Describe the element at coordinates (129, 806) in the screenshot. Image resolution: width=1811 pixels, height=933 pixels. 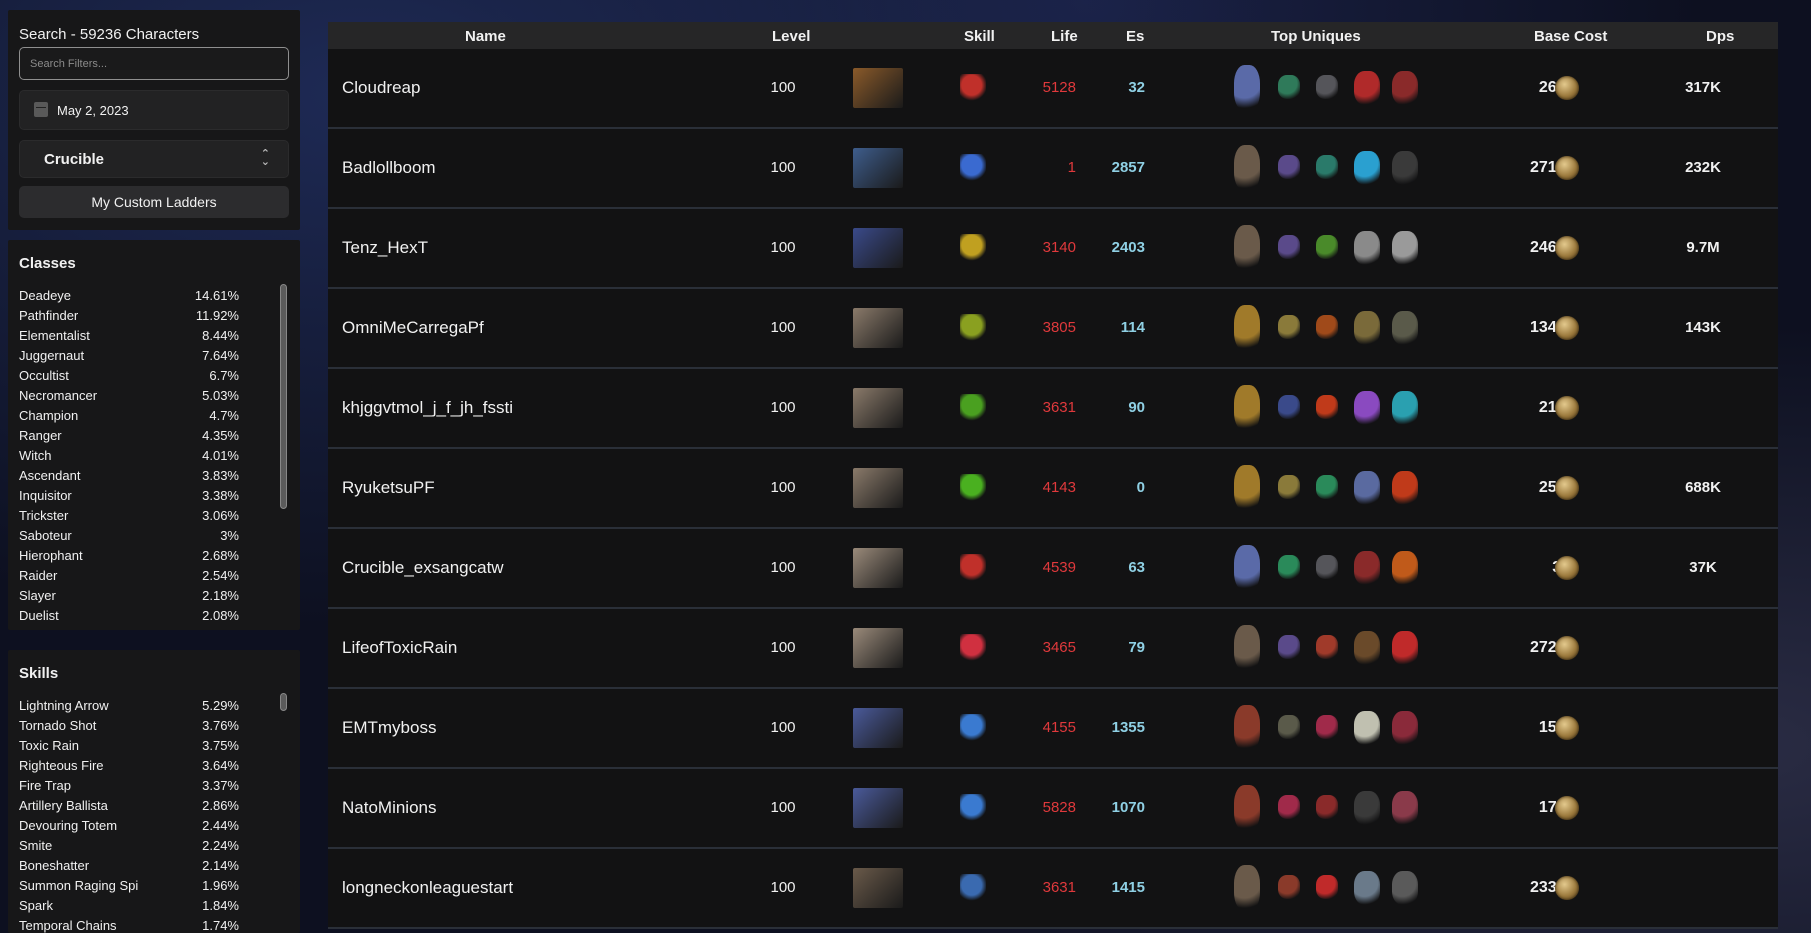
I see `skill-item: Artillery Ballista 2.86%` at that location.